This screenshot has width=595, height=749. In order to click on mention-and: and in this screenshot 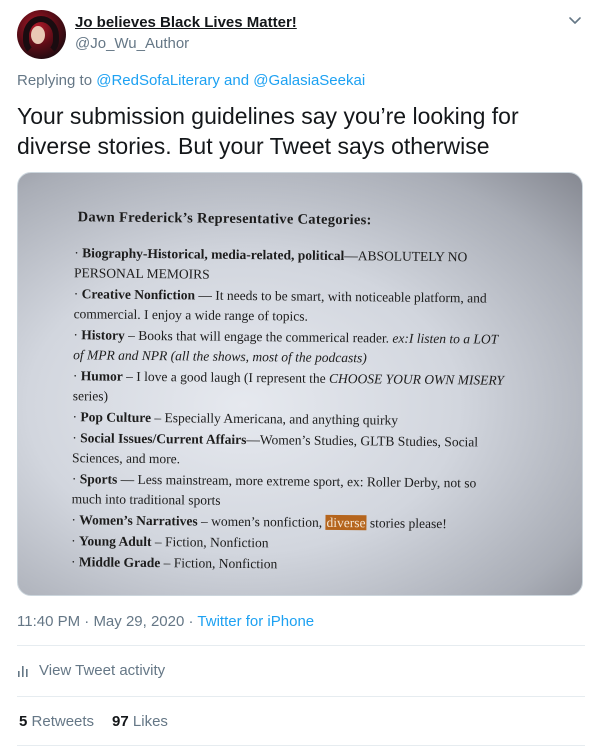, I will do `click(236, 80)`.